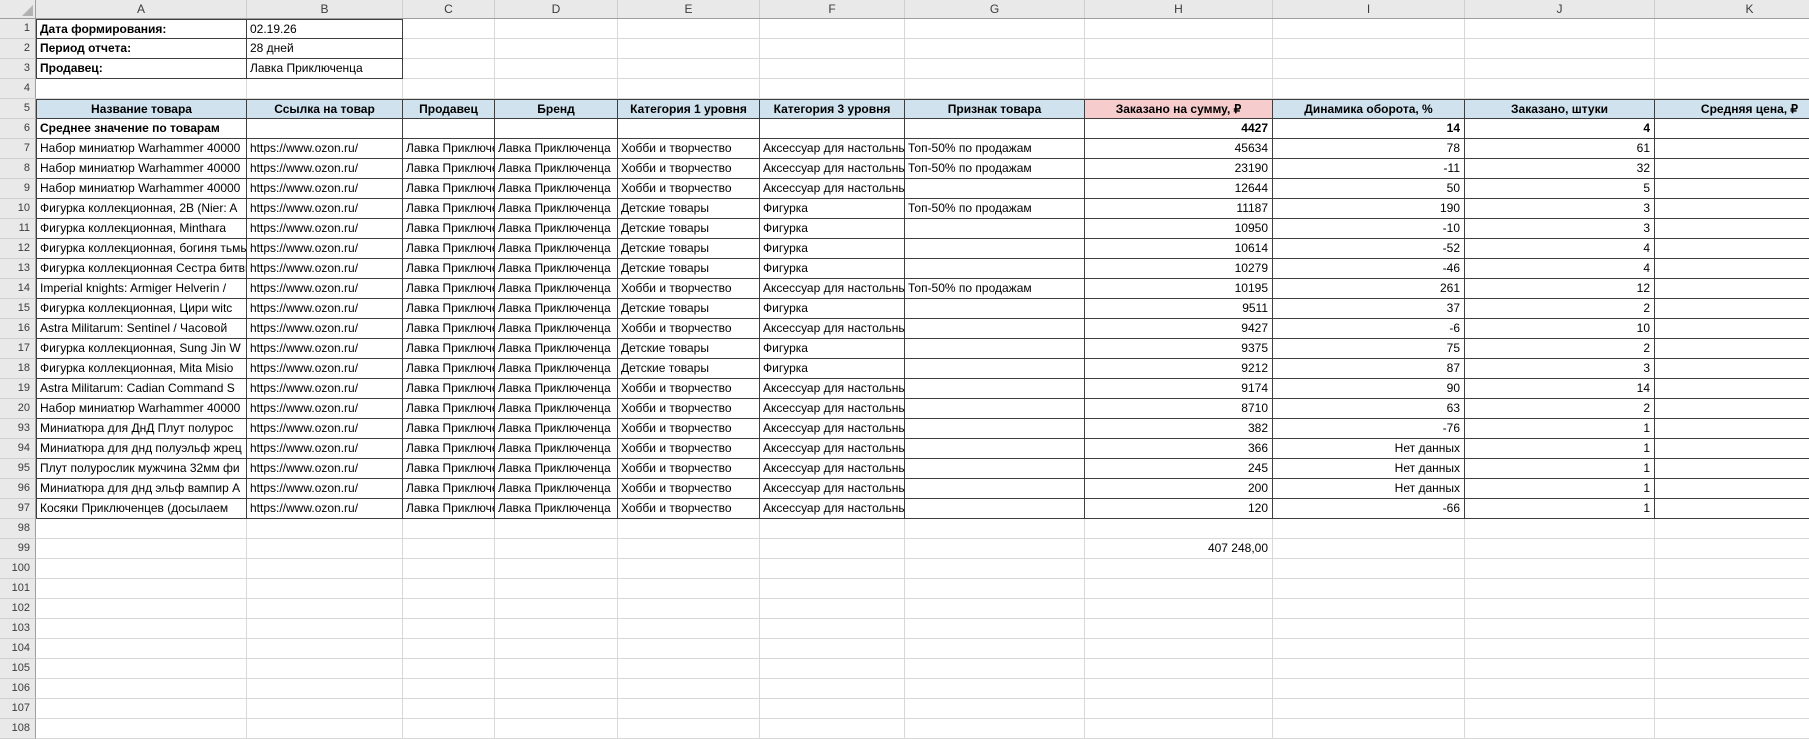  I want to click on cell-C108, so click(449, 729).